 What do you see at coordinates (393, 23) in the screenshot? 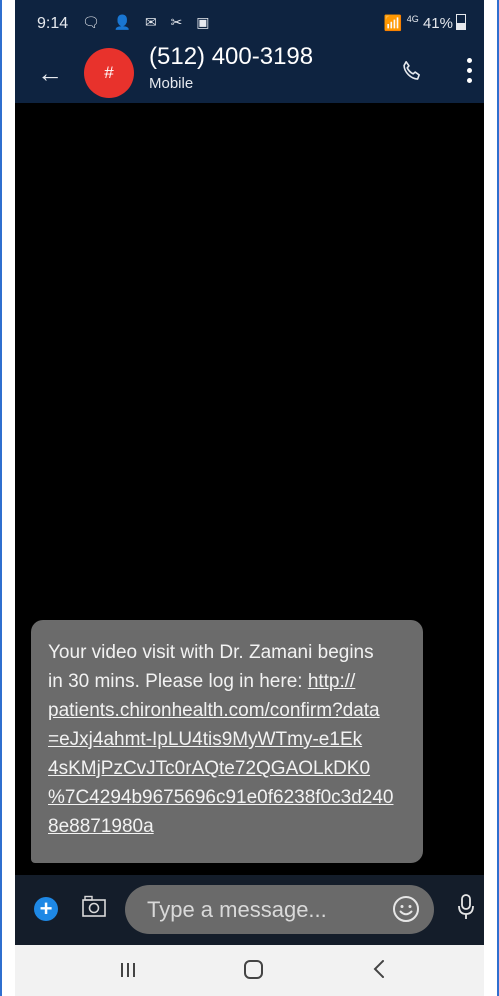
I see `wifi-icon: 📶` at bounding box center [393, 23].